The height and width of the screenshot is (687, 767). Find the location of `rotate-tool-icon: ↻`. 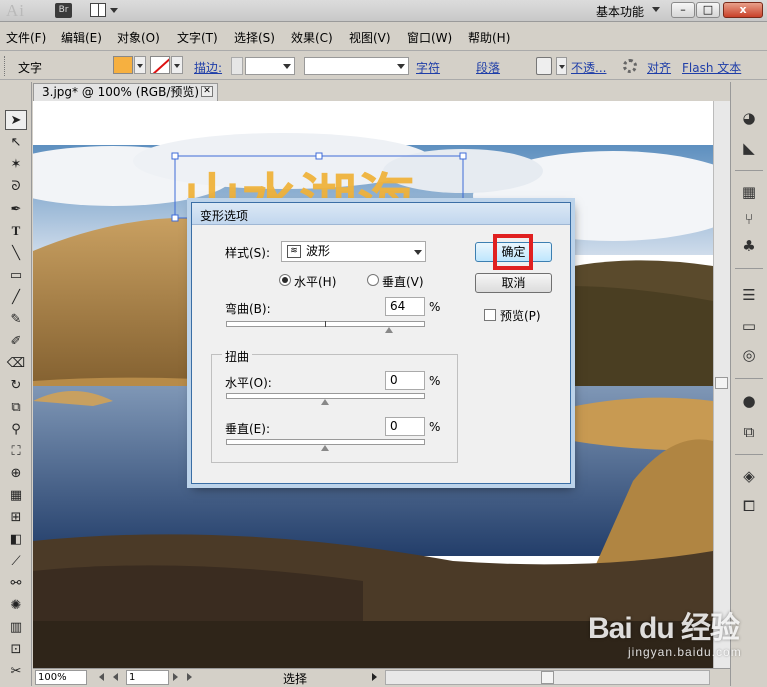

rotate-tool-icon: ↻ is located at coordinates (16, 385).